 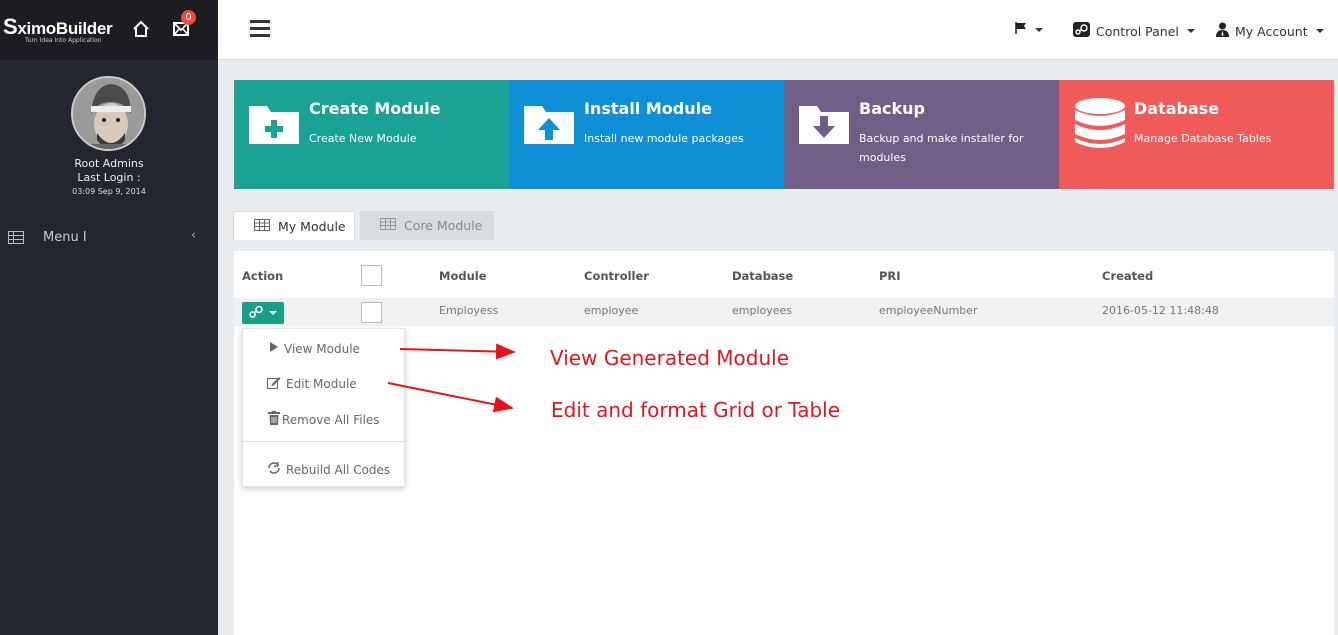 I want to click on annotation-arrows, so click(x=451, y=378).